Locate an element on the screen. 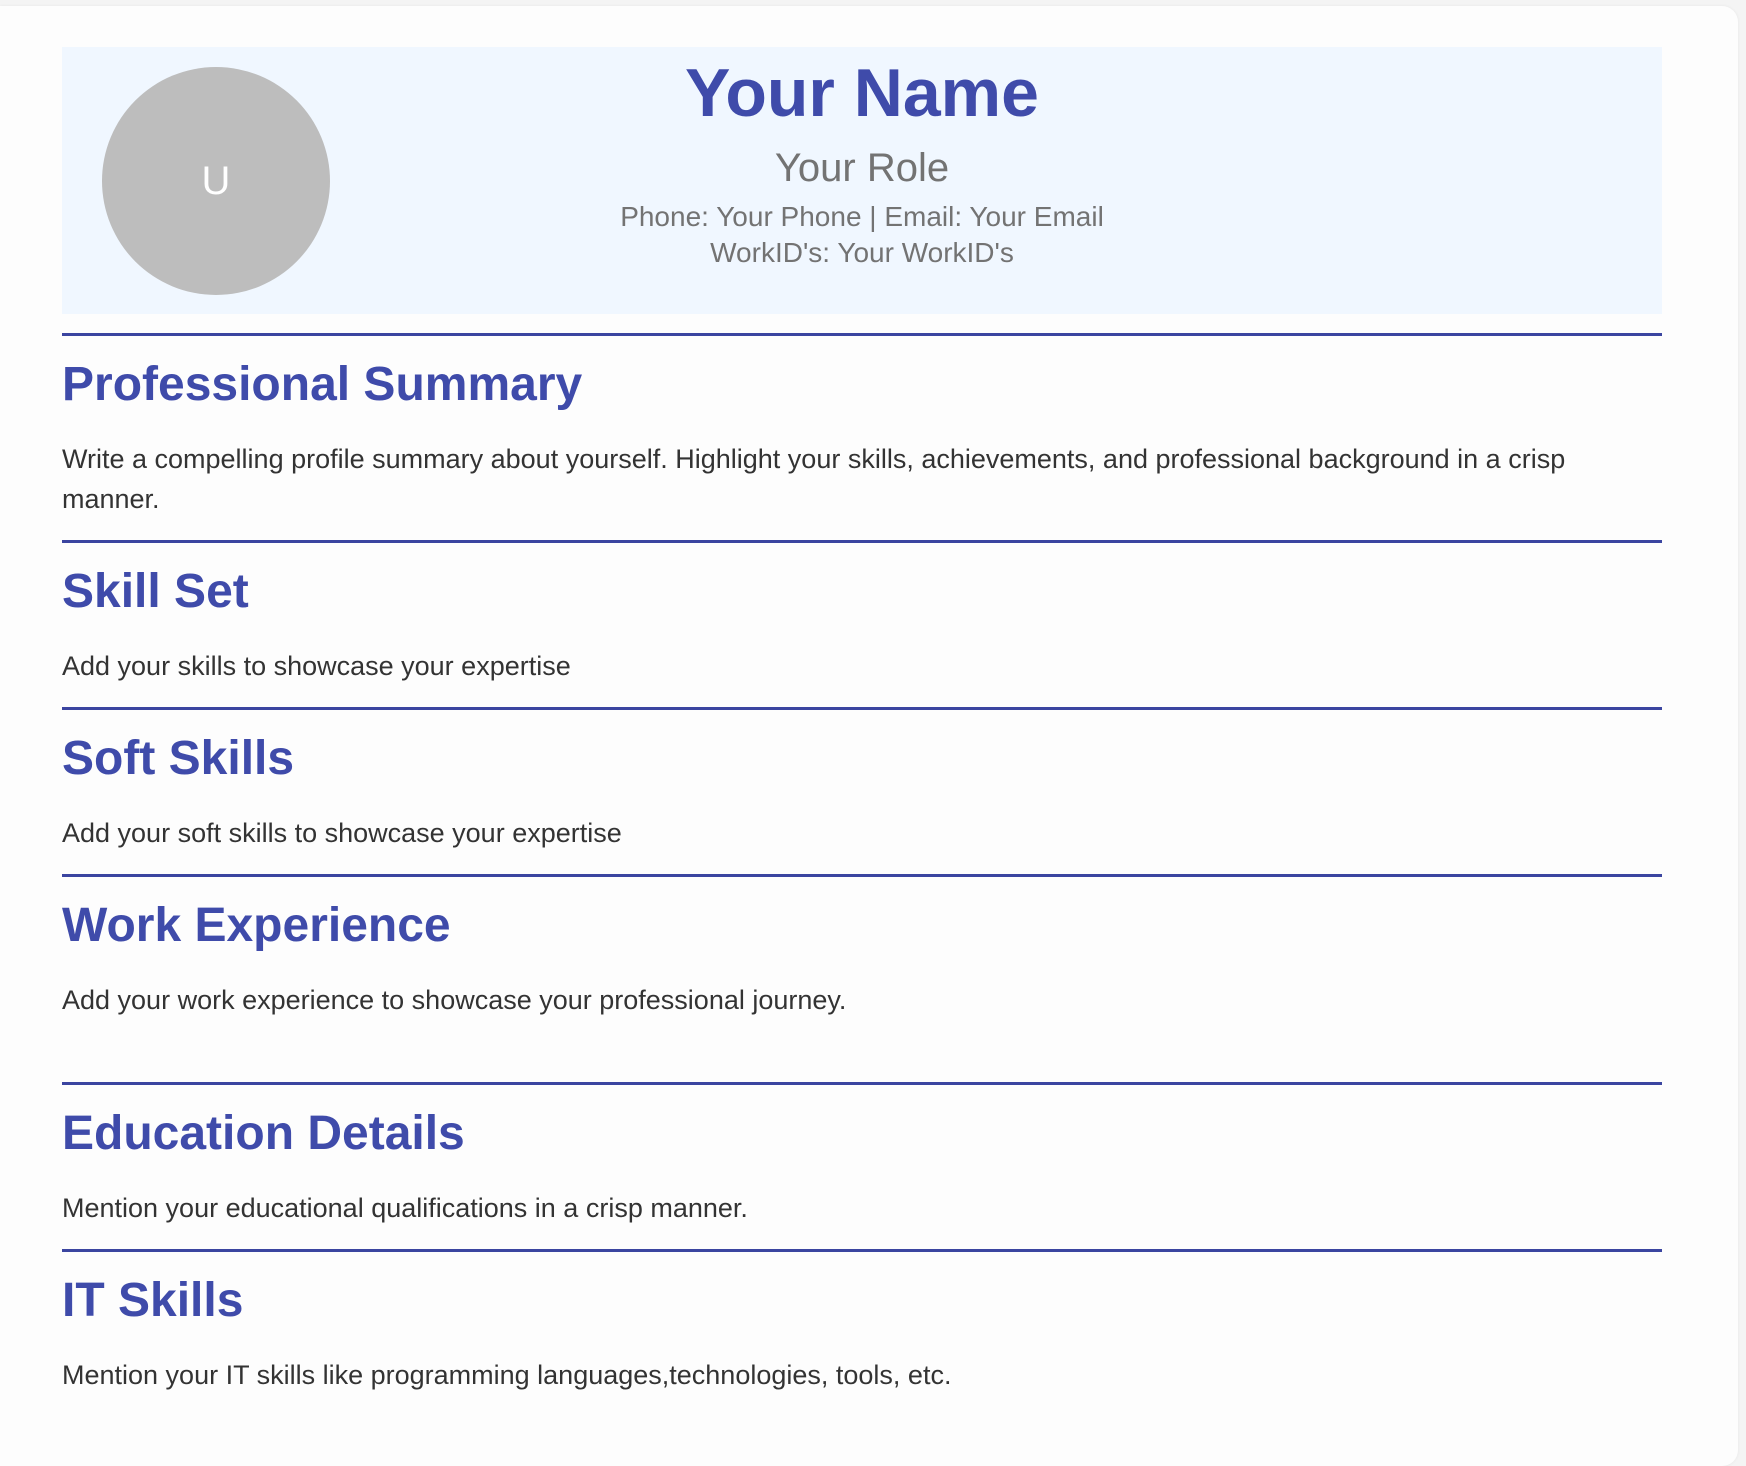 This screenshot has width=1746, height=1466. work-ids-text: WorkID's: Your WorkID's is located at coordinates (862, 252).